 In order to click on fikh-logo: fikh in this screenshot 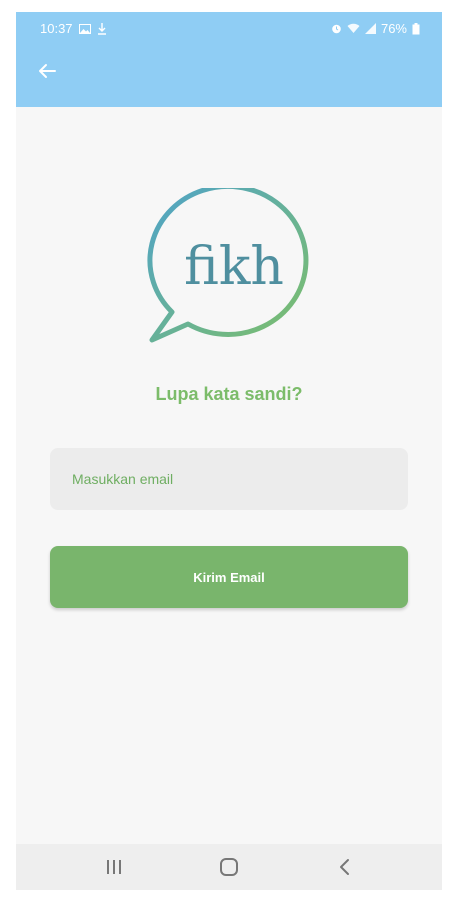, I will do `click(230, 265)`.